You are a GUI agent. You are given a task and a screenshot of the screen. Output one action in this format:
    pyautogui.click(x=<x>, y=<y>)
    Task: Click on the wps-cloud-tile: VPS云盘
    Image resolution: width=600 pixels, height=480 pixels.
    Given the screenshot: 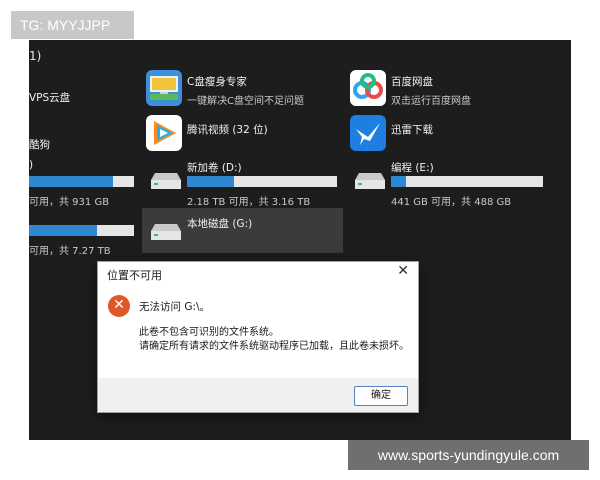 What is the action you would take?
    pyautogui.click(x=49, y=97)
    